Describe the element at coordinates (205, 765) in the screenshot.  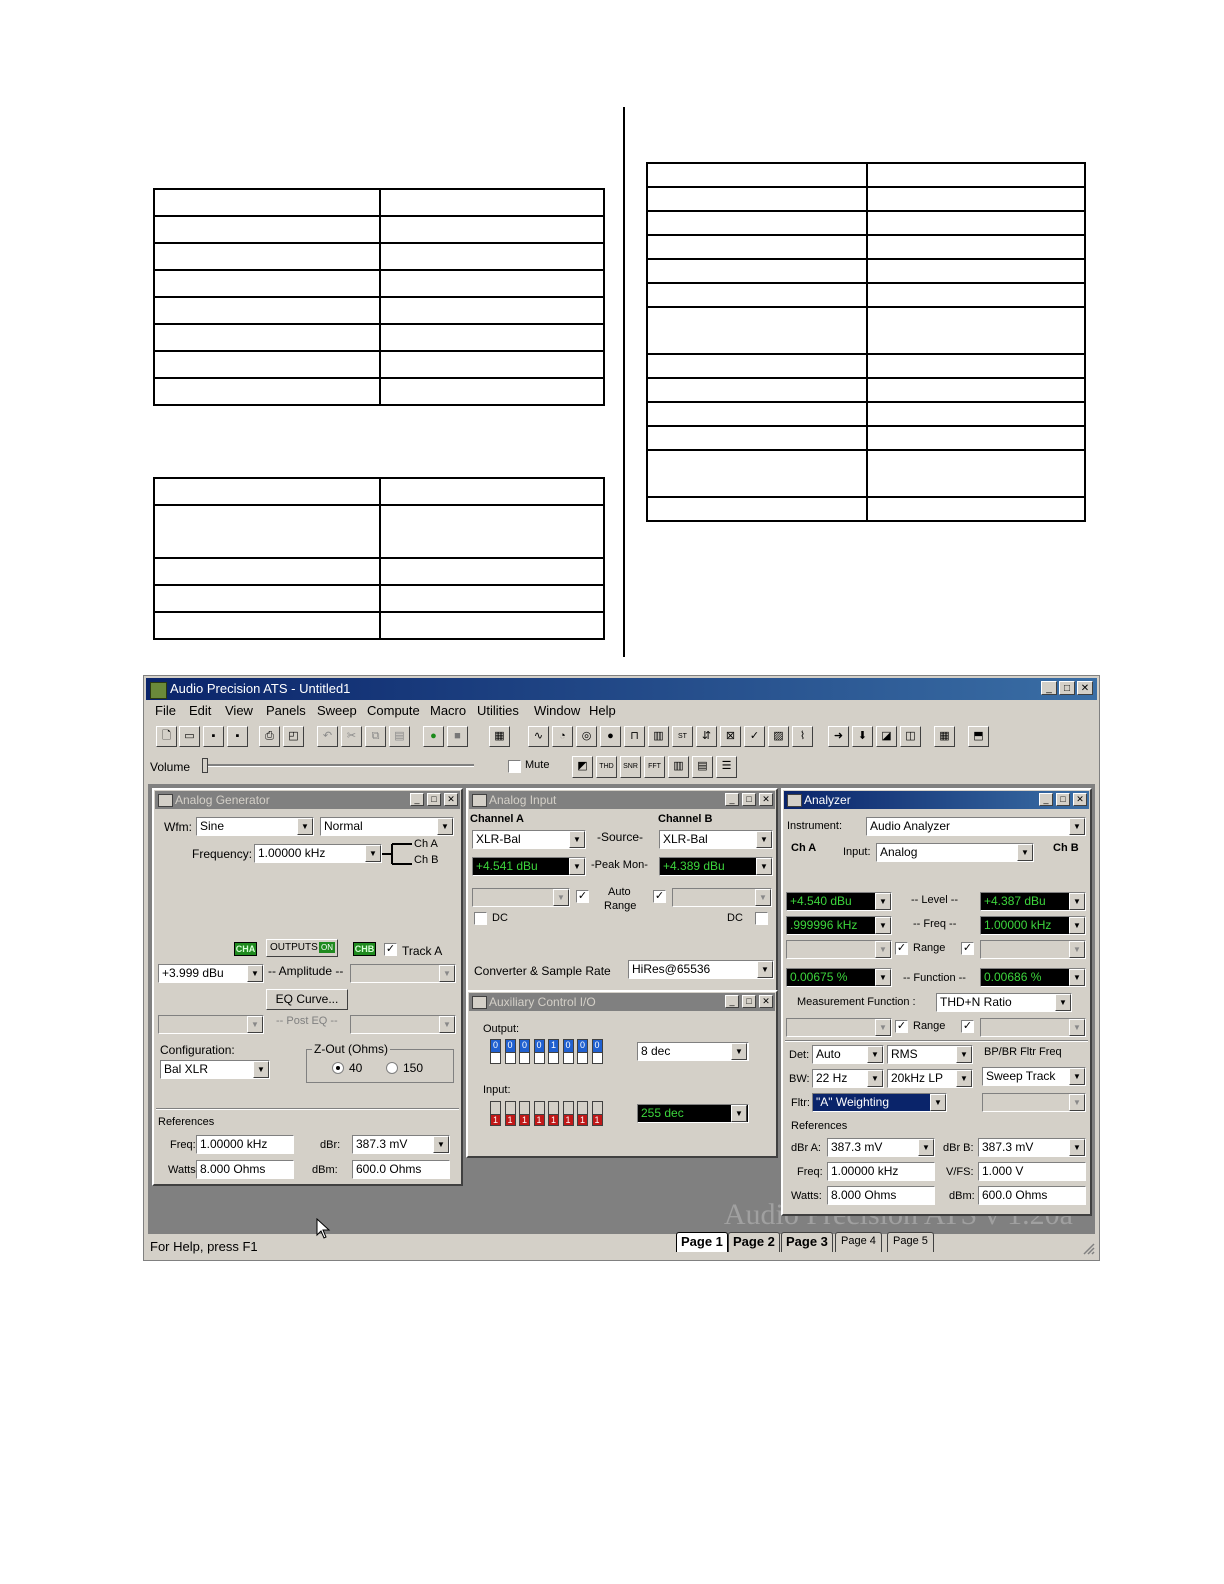
I see `volume-slider-thumb` at that location.